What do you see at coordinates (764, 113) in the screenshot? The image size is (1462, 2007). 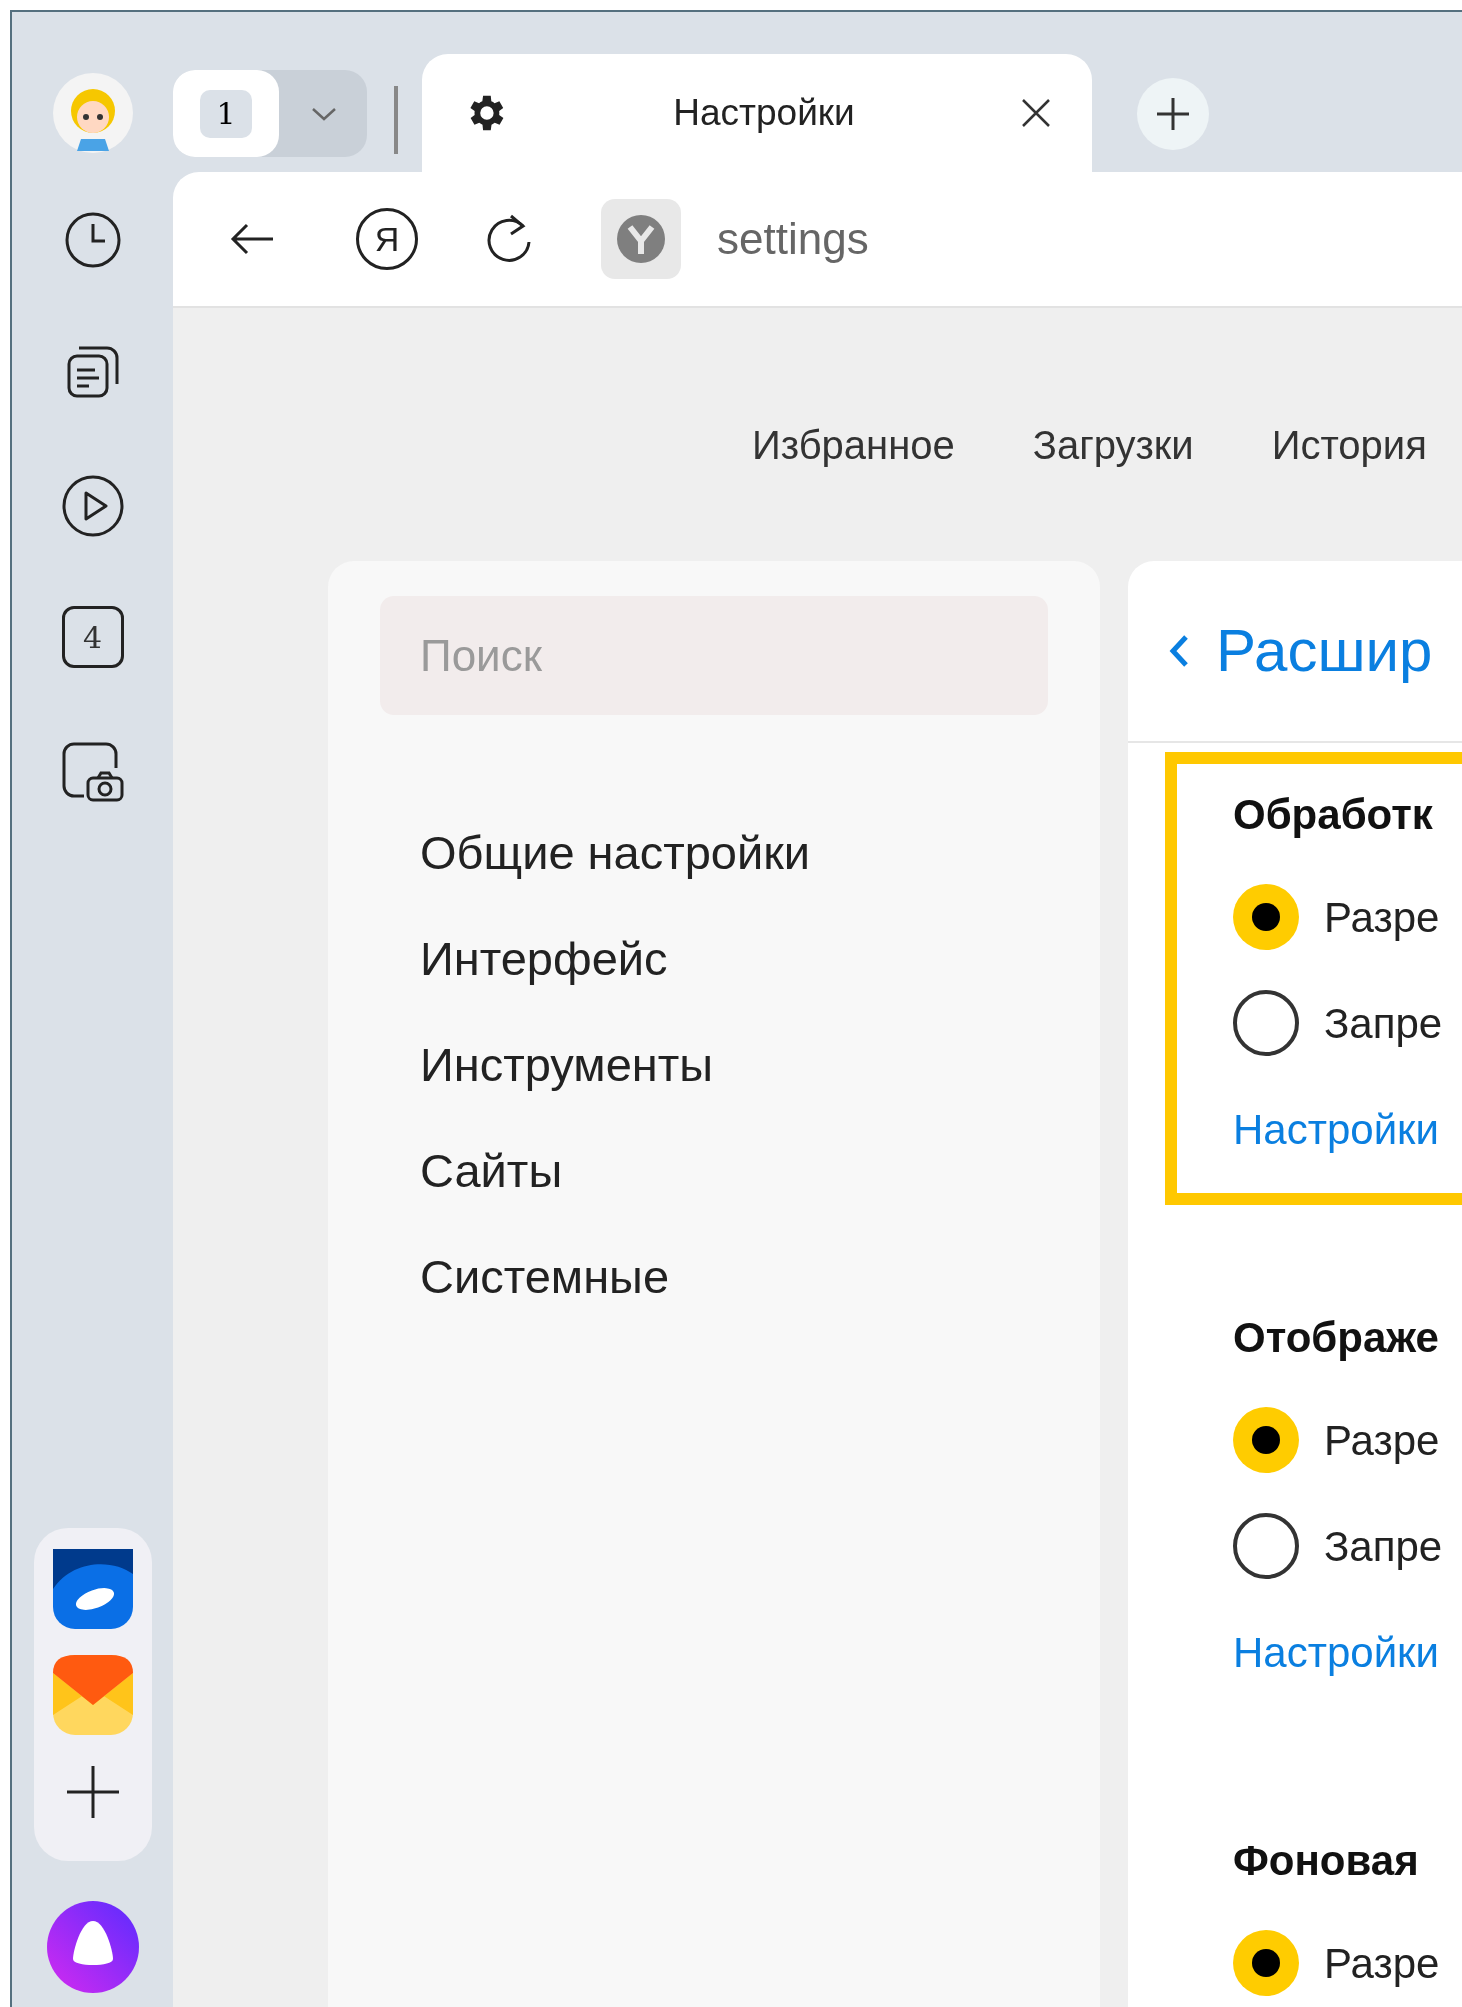 I see `tab-title: Настройки` at bounding box center [764, 113].